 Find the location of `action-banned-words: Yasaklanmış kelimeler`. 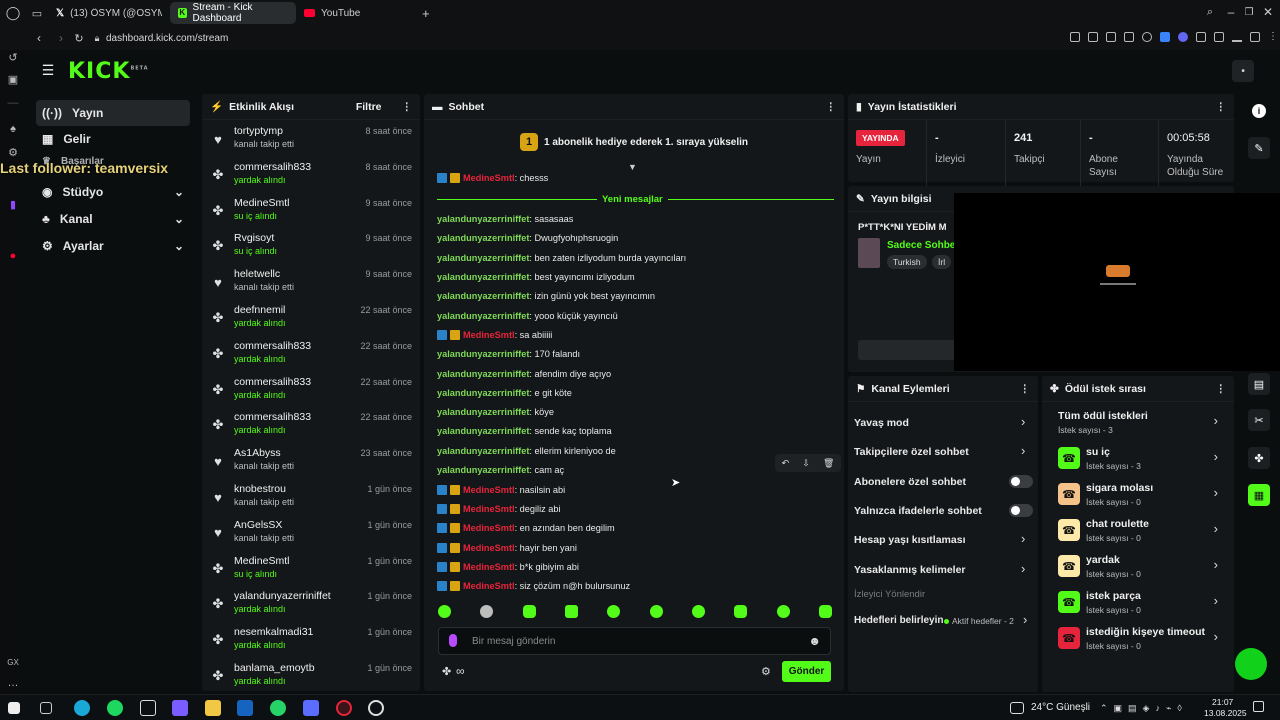

action-banned-words: Yasaklanmış kelimeler is located at coordinates (910, 570).